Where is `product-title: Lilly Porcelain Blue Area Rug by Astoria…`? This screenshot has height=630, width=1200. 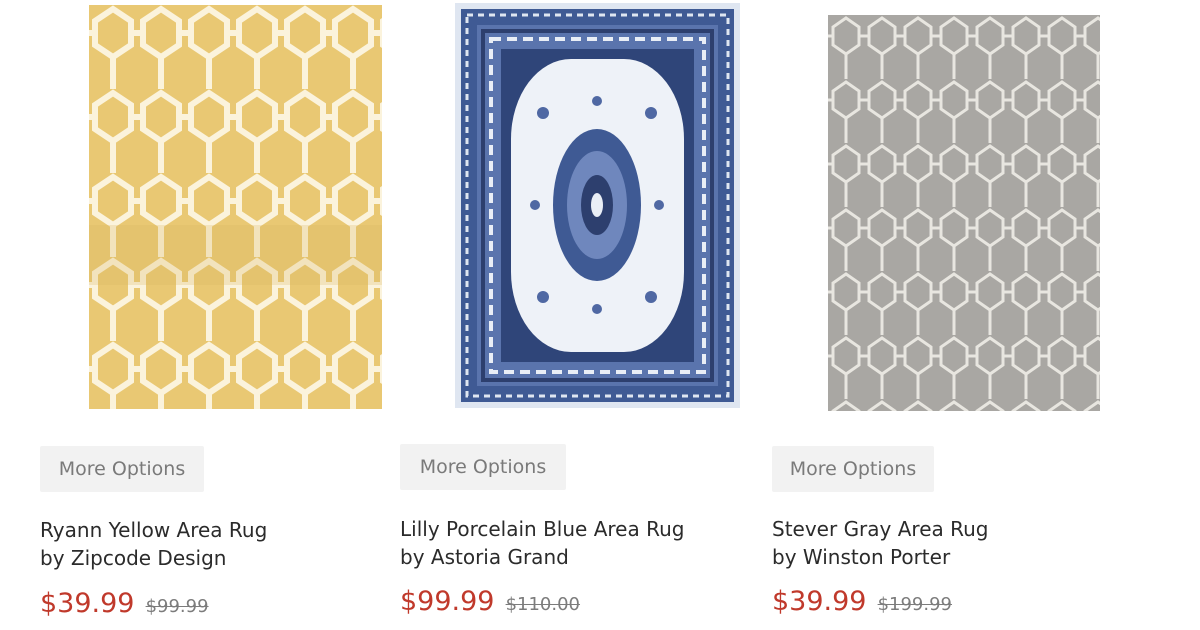 product-title: Lilly Porcelain Blue Area Rug by Astoria… is located at coordinates (542, 543).